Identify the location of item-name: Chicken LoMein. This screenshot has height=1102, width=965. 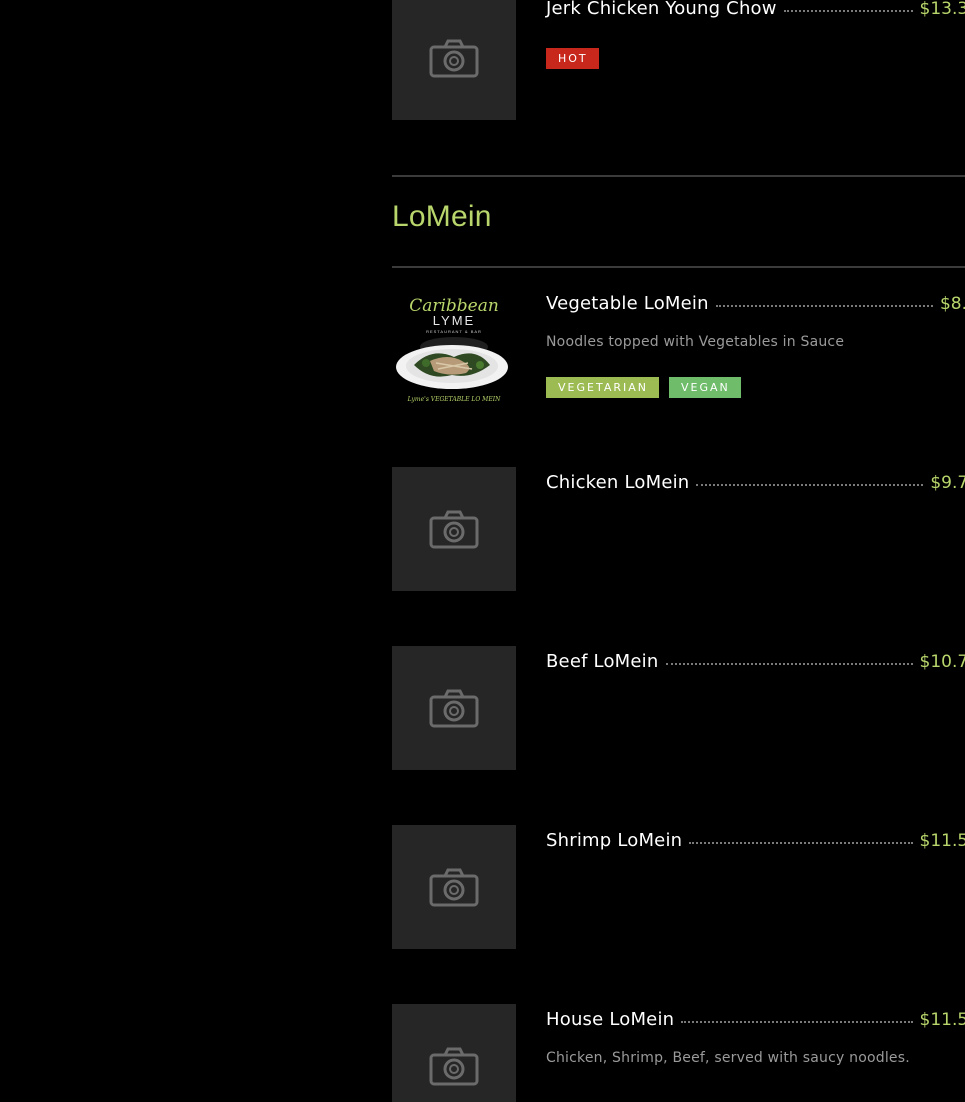
(618, 482).